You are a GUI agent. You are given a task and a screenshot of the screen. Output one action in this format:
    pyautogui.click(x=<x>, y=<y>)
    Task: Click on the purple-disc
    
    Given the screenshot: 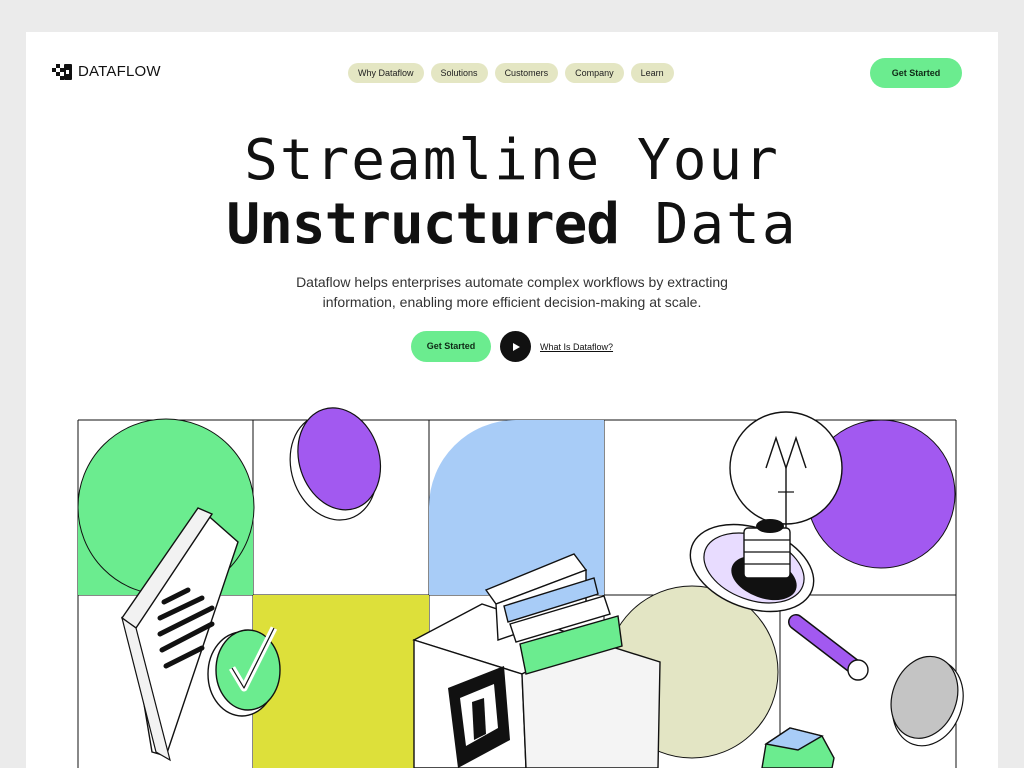 What is the action you would take?
    pyautogui.click(x=335, y=464)
    